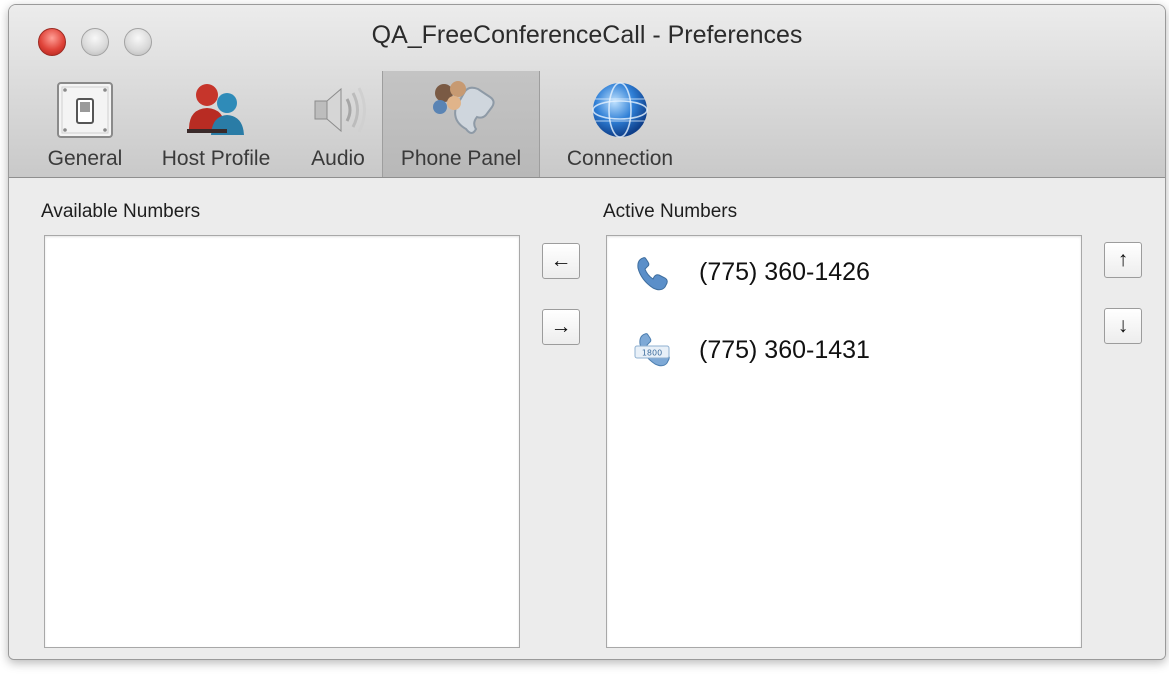 The width and height of the screenshot is (1169, 677). I want to click on toolbar-general: General, so click(85, 124).